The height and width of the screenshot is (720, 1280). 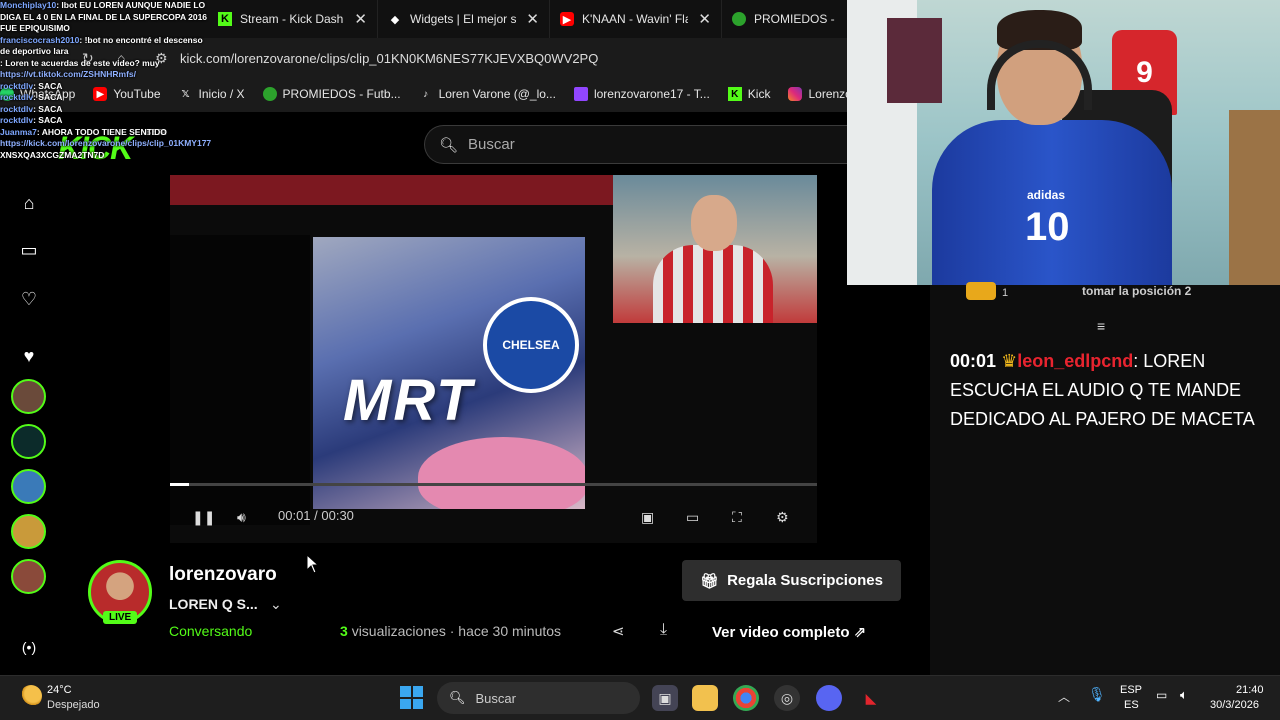 What do you see at coordinates (501, 473) in the screenshot?
I see `bowl-image` at bounding box center [501, 473].